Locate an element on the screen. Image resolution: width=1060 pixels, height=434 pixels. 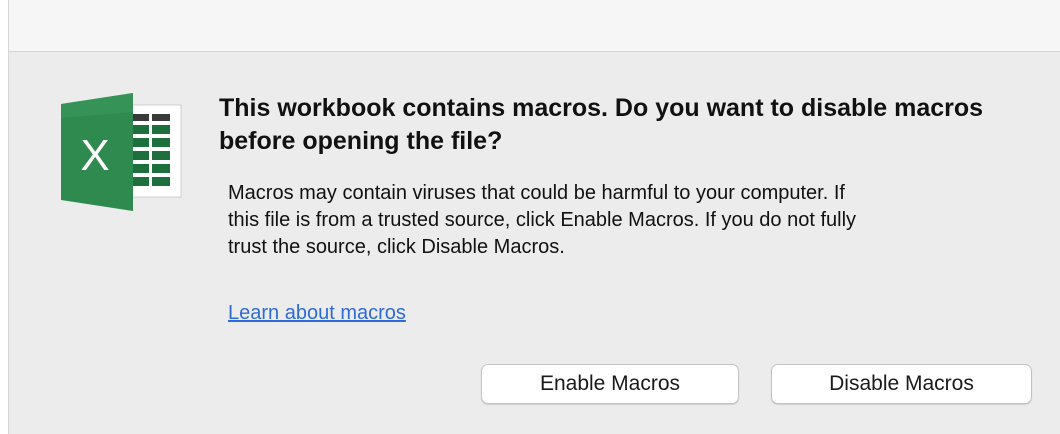
enable-macros-button: Enable Macros is located at coordinates (610, 384).